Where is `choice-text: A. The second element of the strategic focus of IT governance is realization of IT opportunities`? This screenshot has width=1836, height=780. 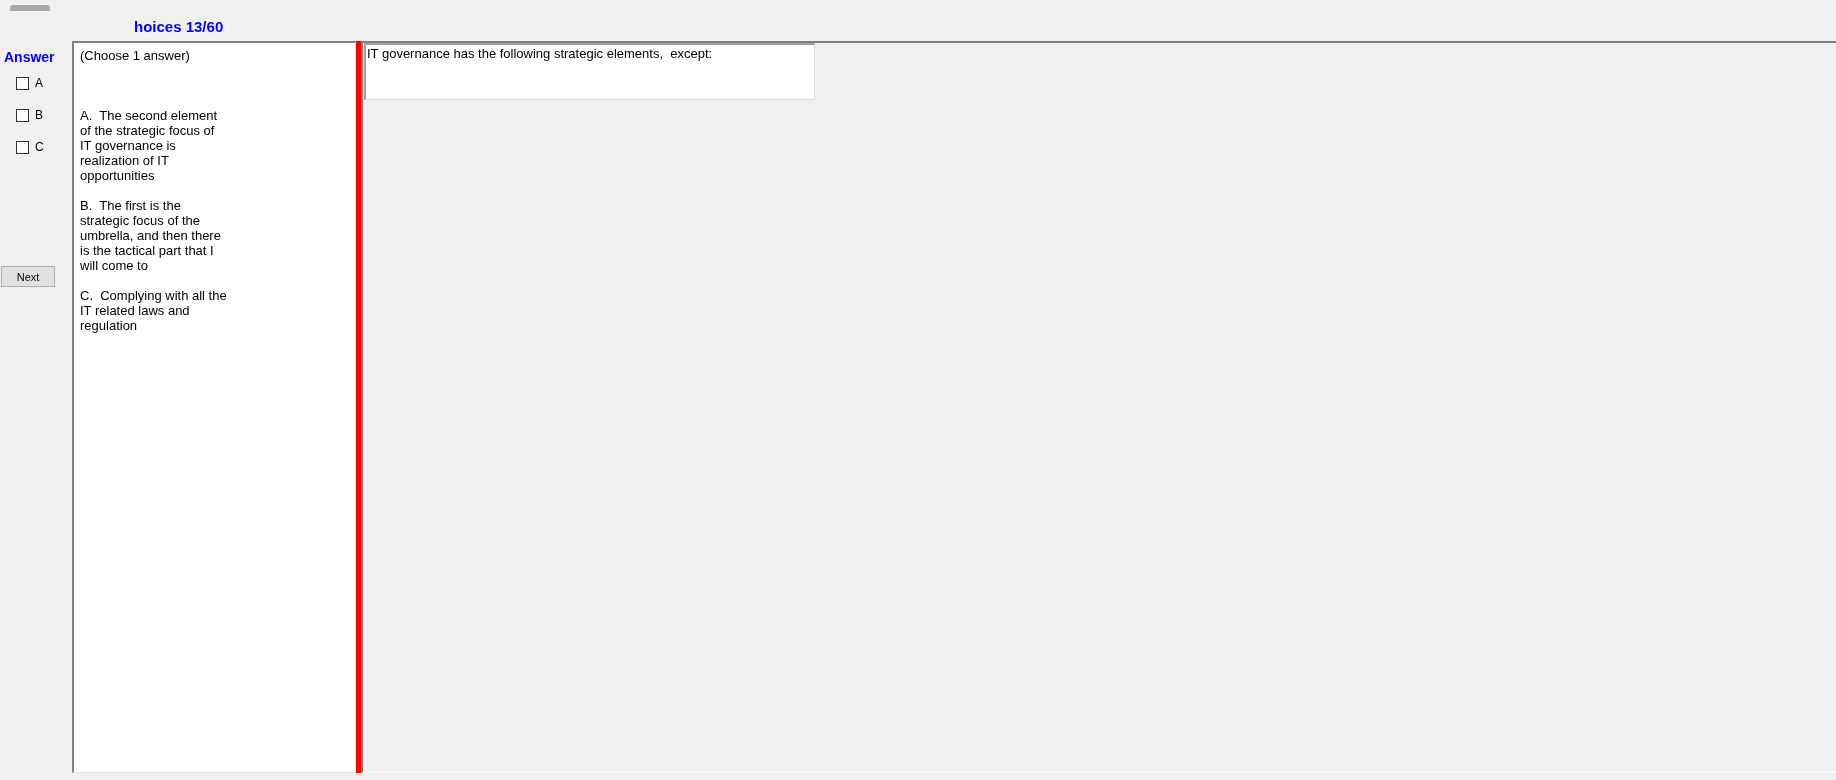
choice-text: A. The second element of the strategic focus of IT governance is realization of IT opportunities is located at coordinates (149, 145).